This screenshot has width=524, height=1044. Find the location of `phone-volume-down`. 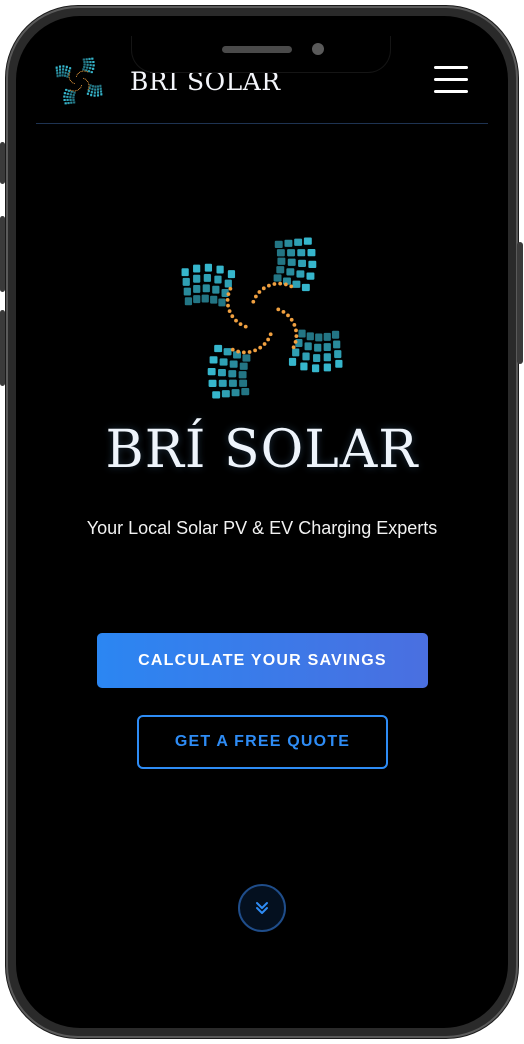

phone-volume-down is located at coordinates (2, 348).